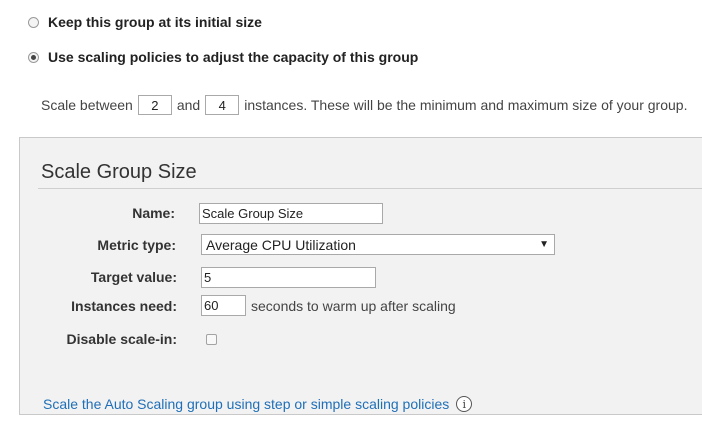 This screenshot has height=426, width=702. I want to click on disable-scale-in-checkbox, so click(211, 339).